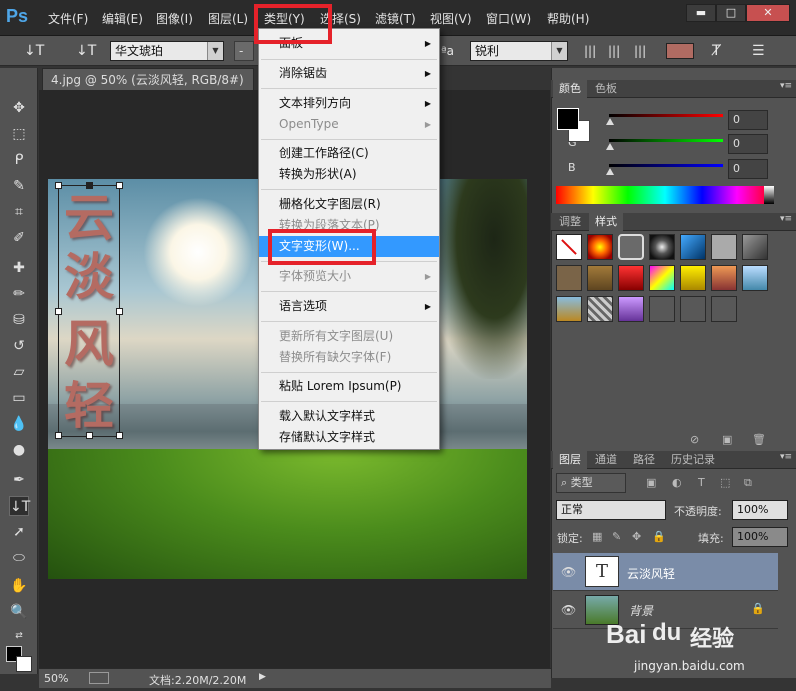  I want to click on warp-text-icon: Ⱦ, so click(716, 51).